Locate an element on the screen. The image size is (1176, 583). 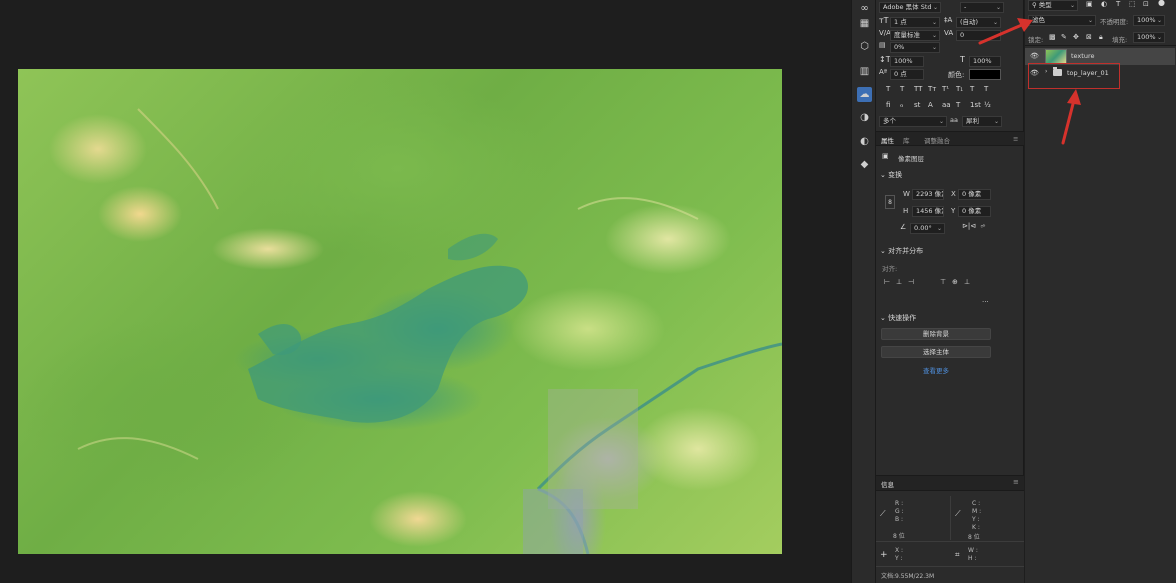
text-style-button-5: T₁ is located at coordinates (959, 89).